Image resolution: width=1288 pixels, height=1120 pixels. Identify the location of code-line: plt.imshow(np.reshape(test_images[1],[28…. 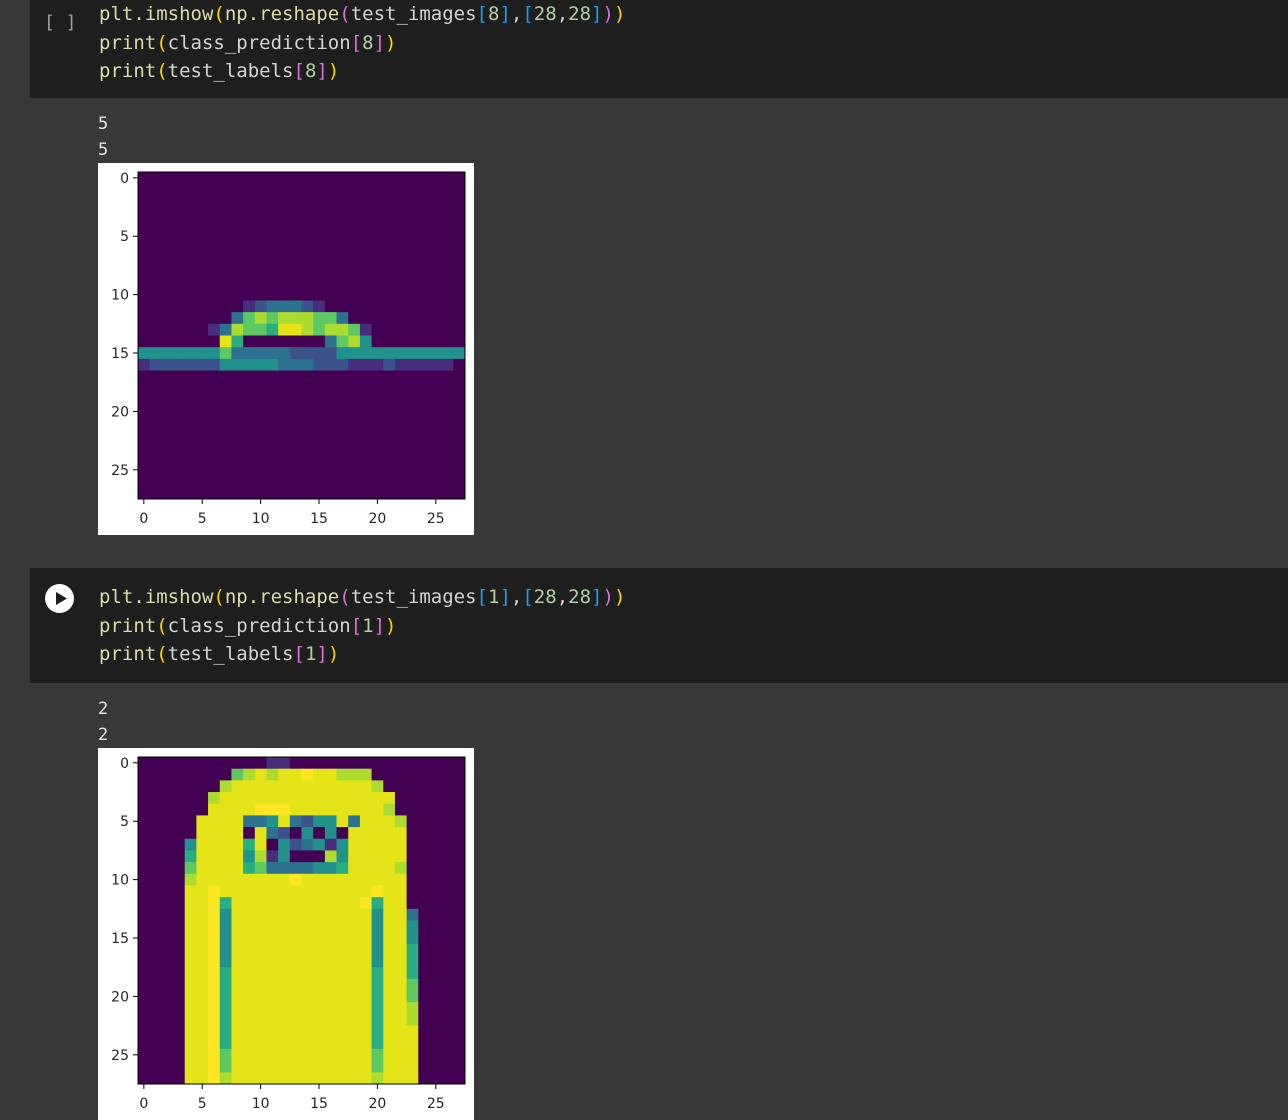
(362, 597).